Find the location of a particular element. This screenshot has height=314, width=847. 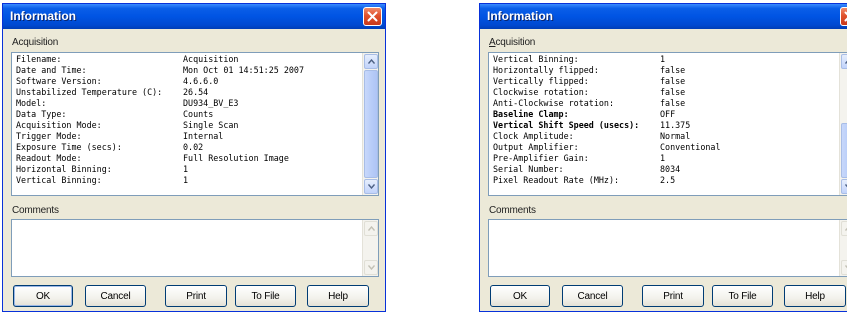

field-name: Unstabilized Temperature (C): is located at coordinates (89, 92).